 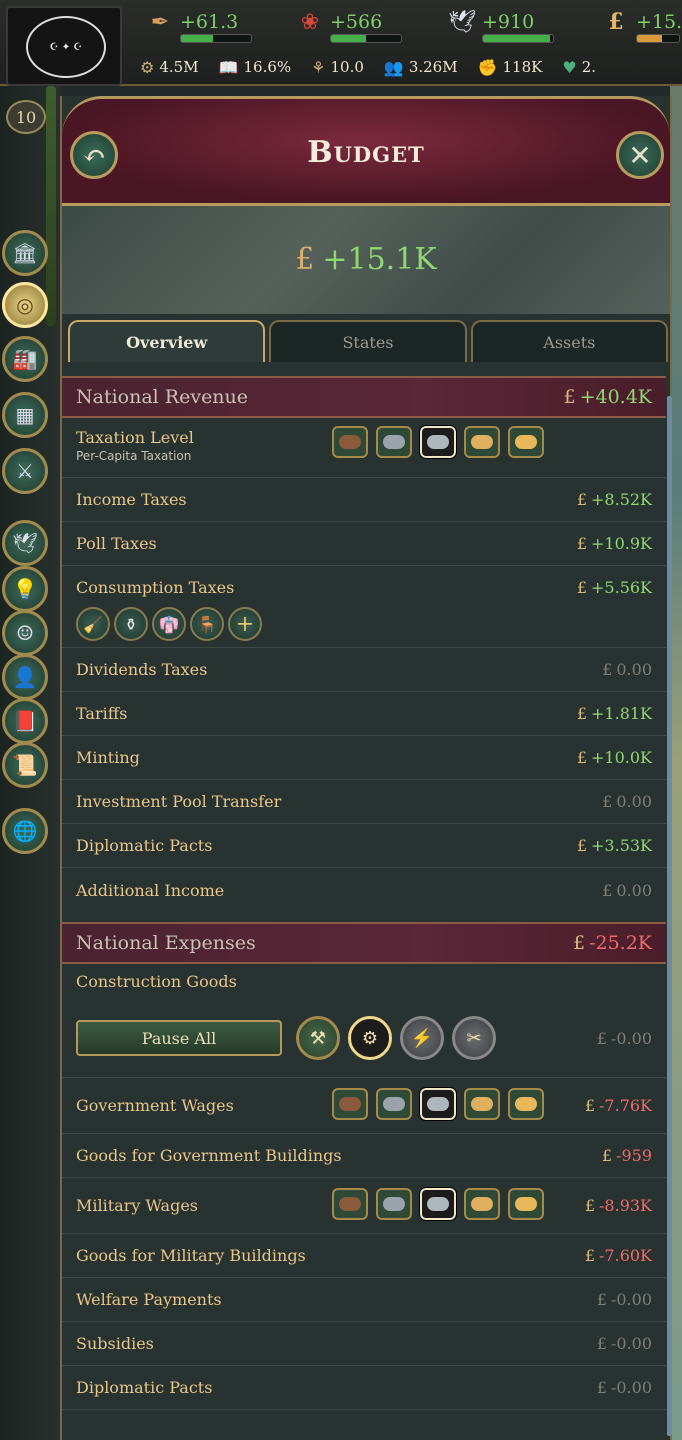 What do you see at coordinates (93, 624) in the screenshot?
I see `broom-icon: 🧹` at bounding box center [93, 624].